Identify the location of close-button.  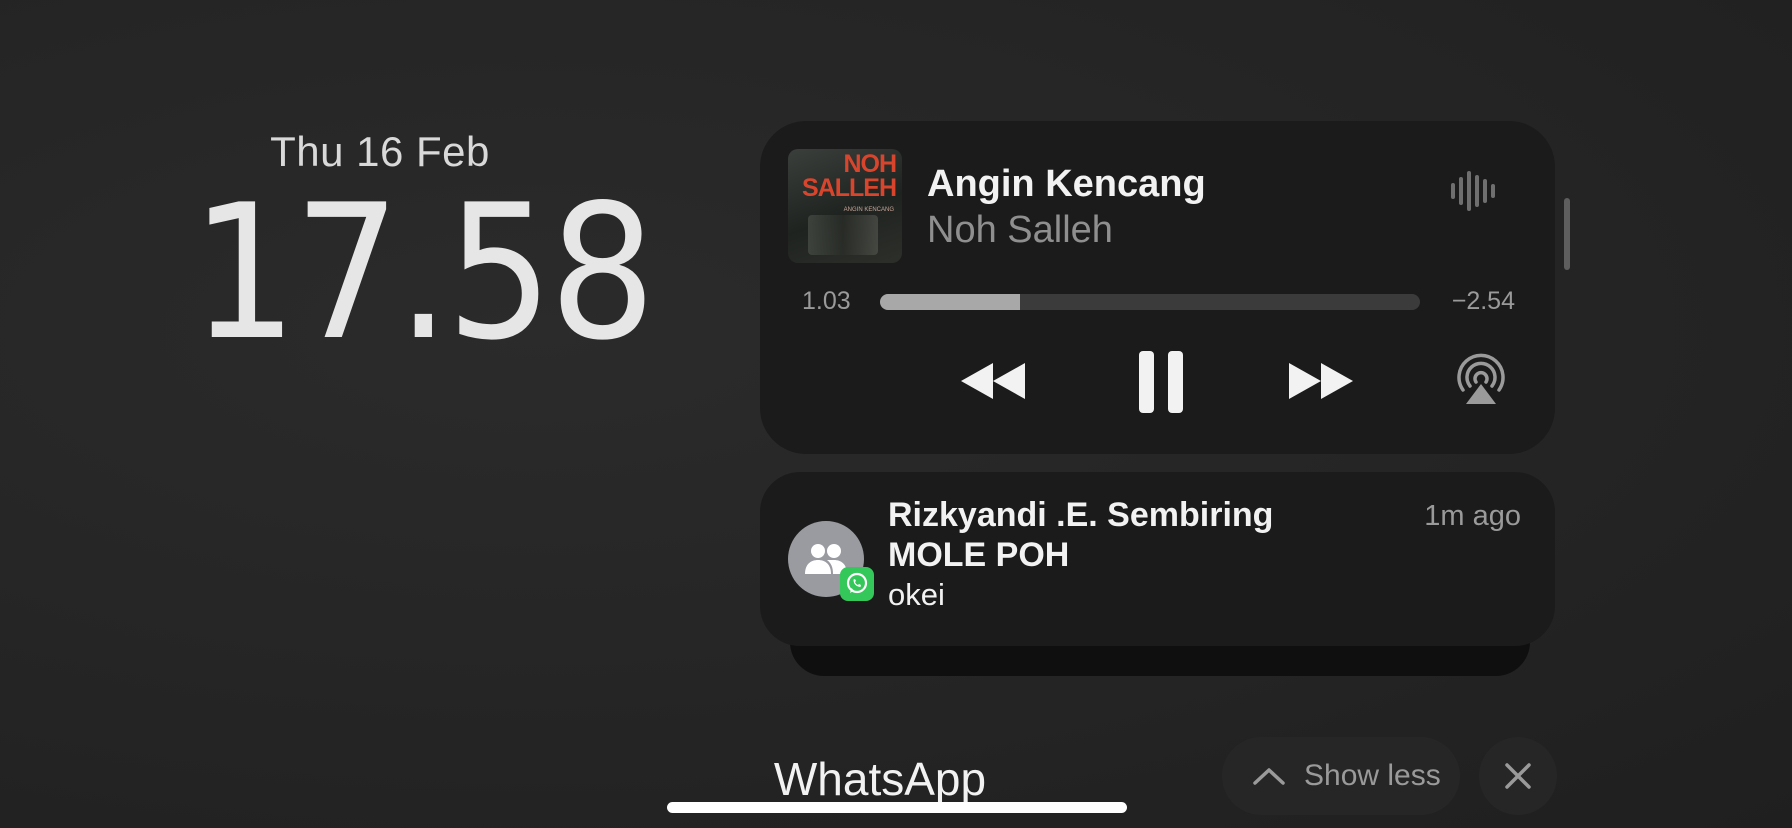
(1518, 776).